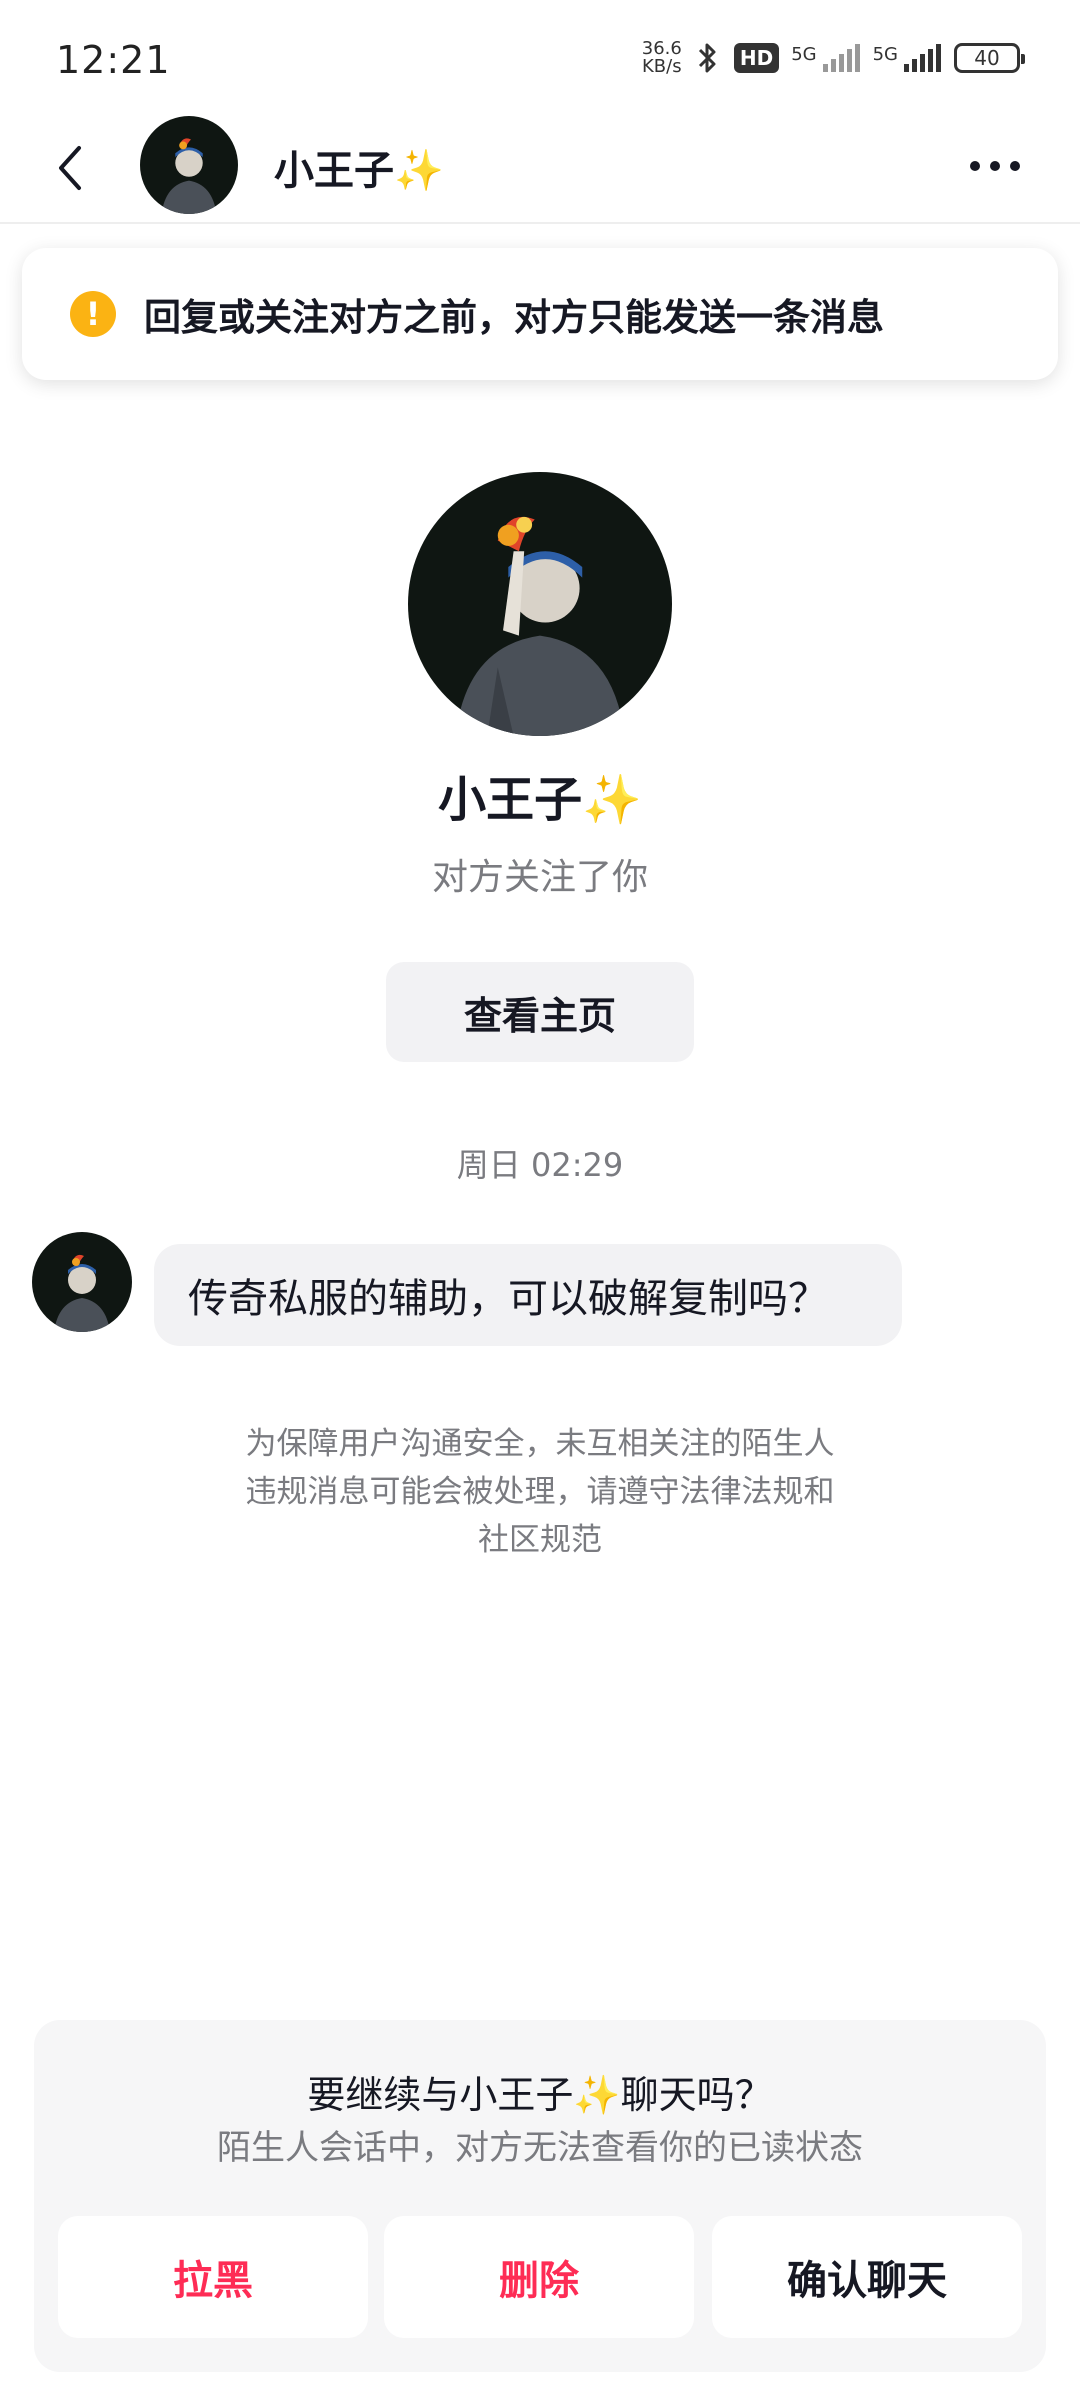 The width and height of the screenshot is (1080, 2400). What do you see at coordinates (756, 58) in the screenshot?
I see `hd-icon: HD` at bounding box center [756, 58].